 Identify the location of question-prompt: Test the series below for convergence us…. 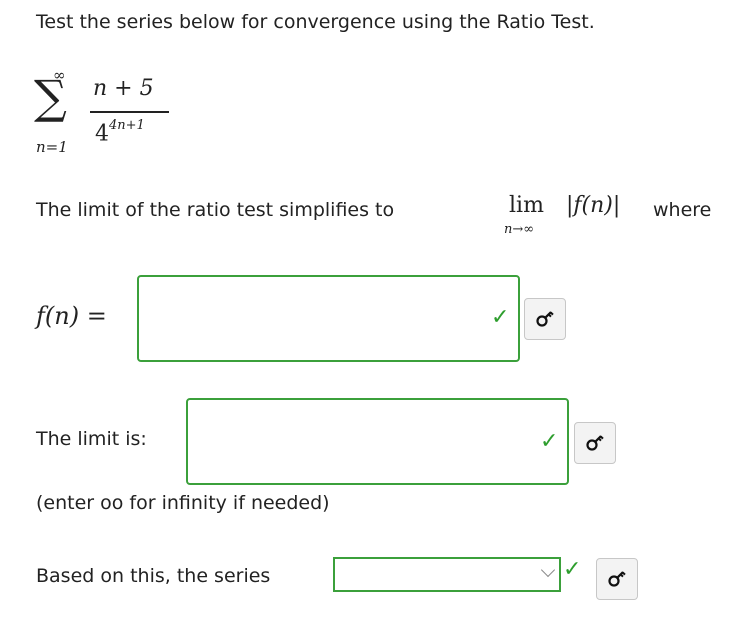
(315, 22).